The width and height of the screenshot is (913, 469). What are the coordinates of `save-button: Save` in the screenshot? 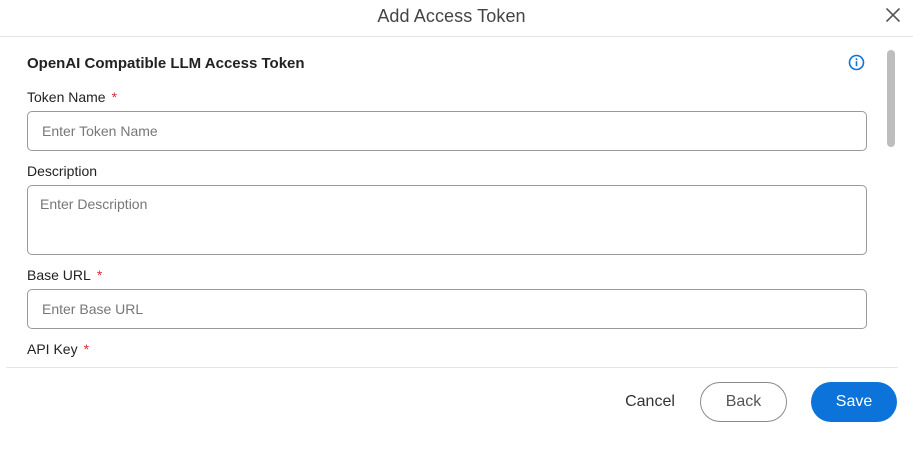 It's located at (854, 402).